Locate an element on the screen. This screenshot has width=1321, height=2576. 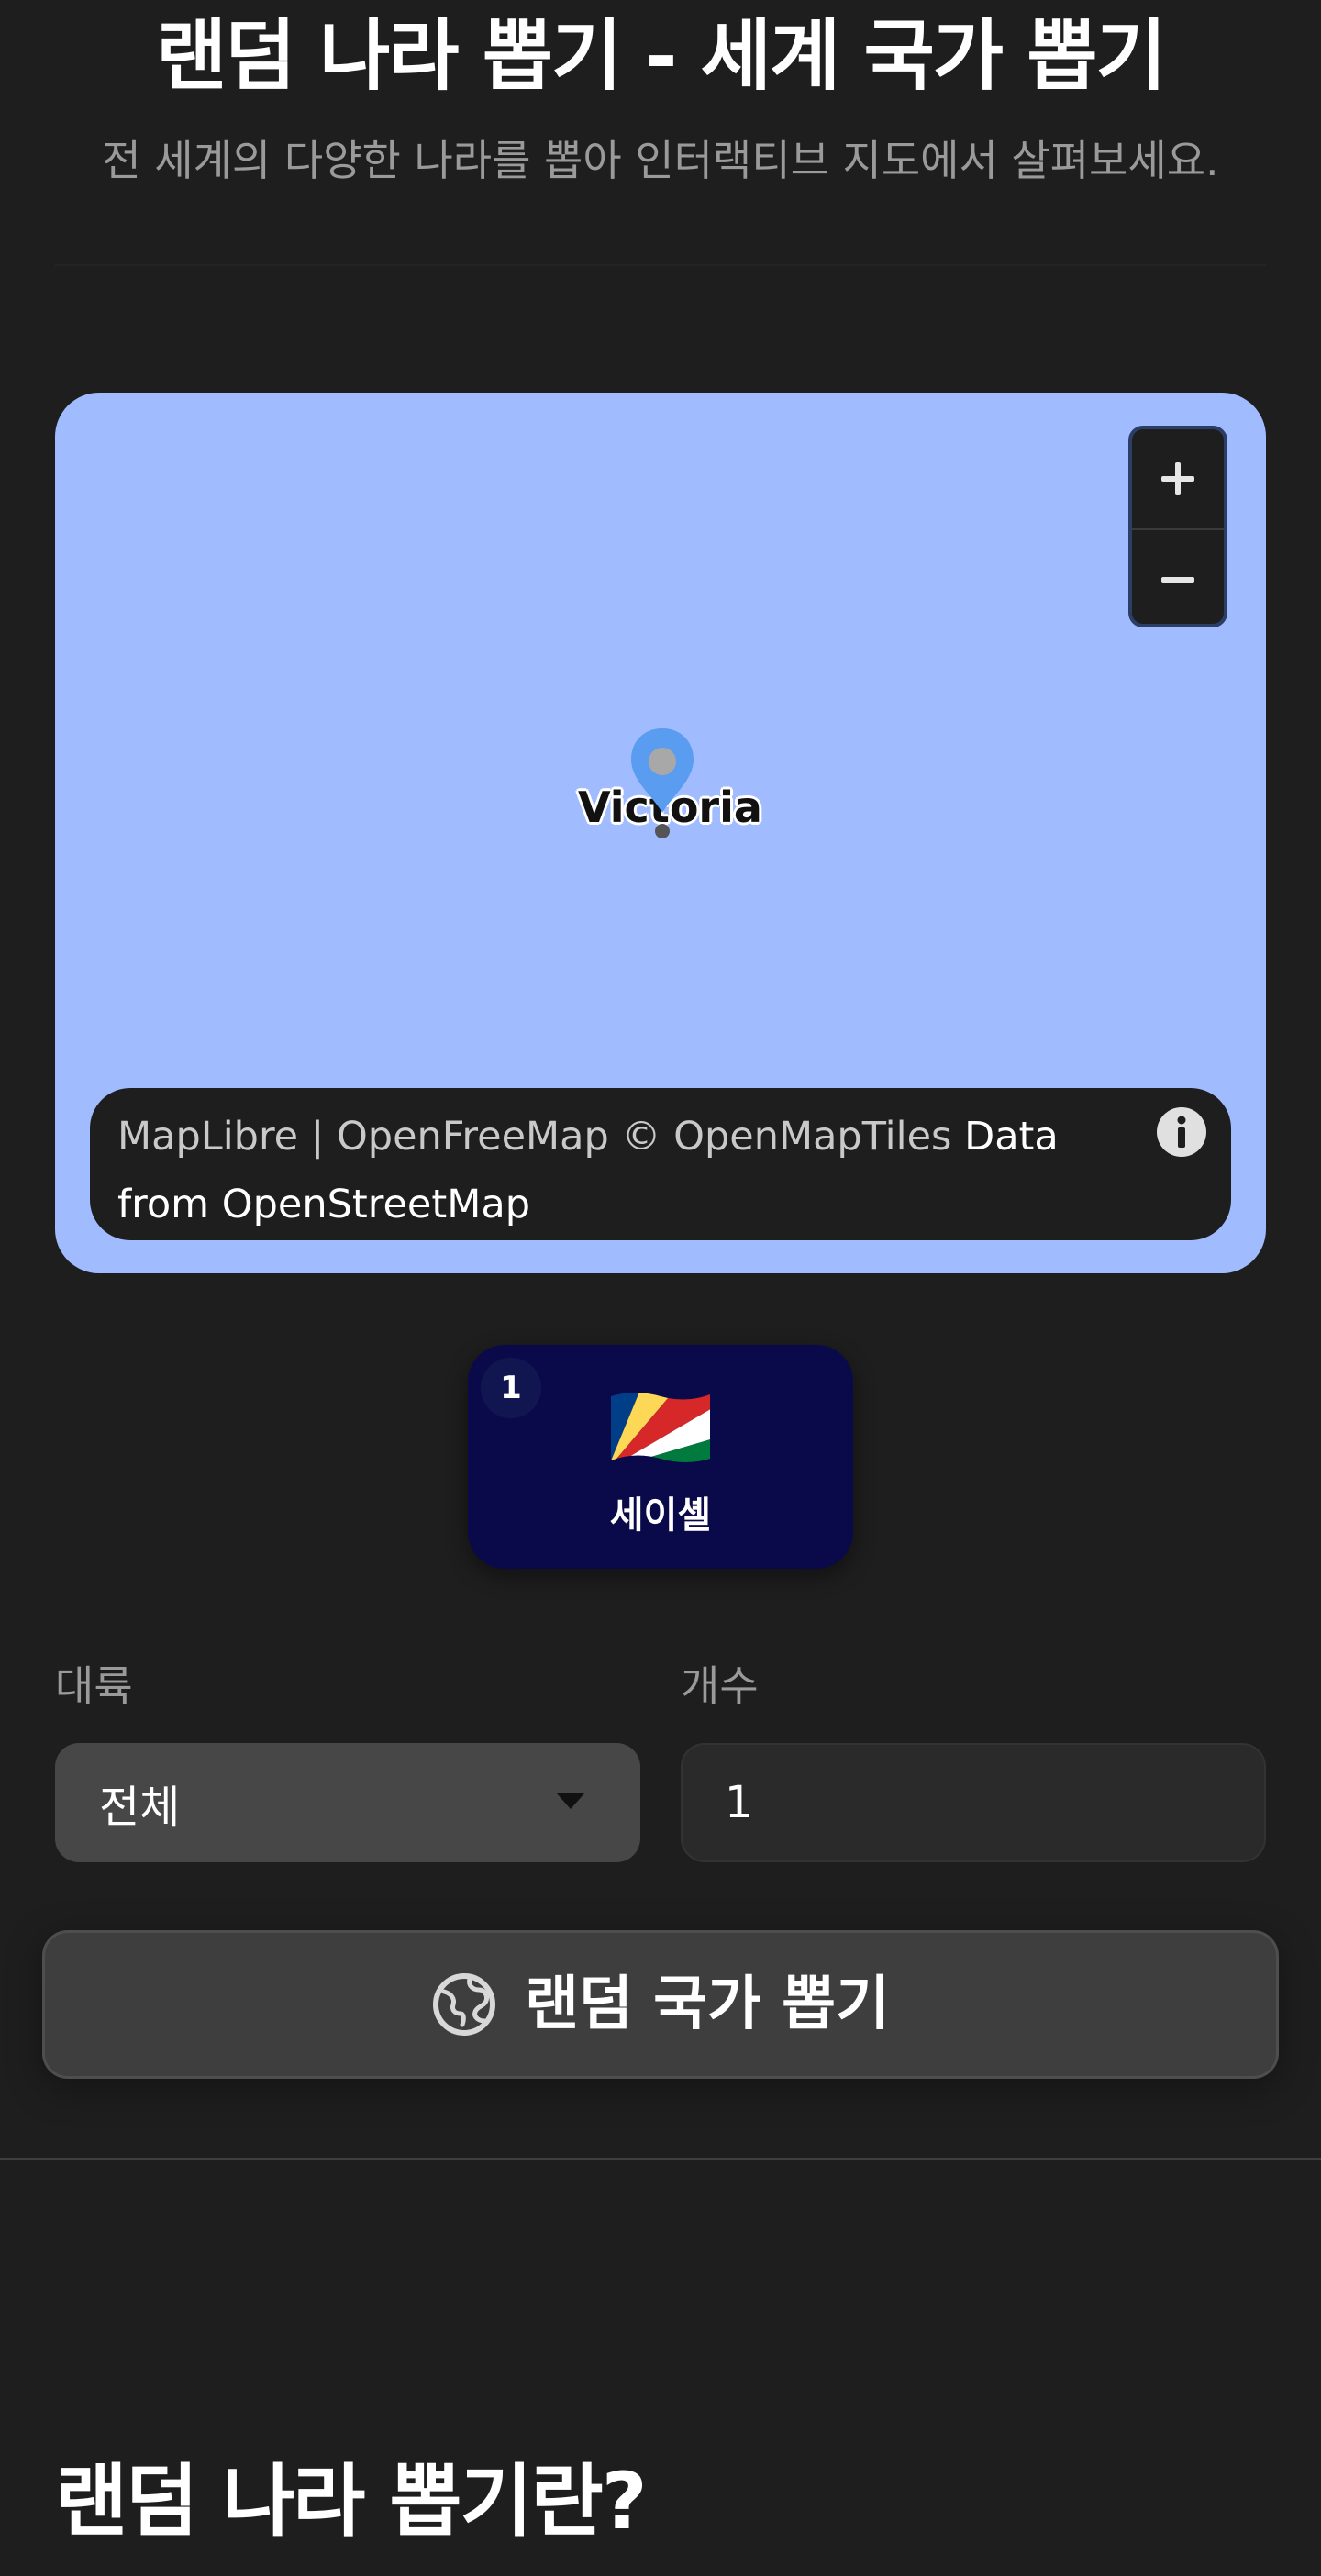
globe-icon is located at coordinates (464, 2004).